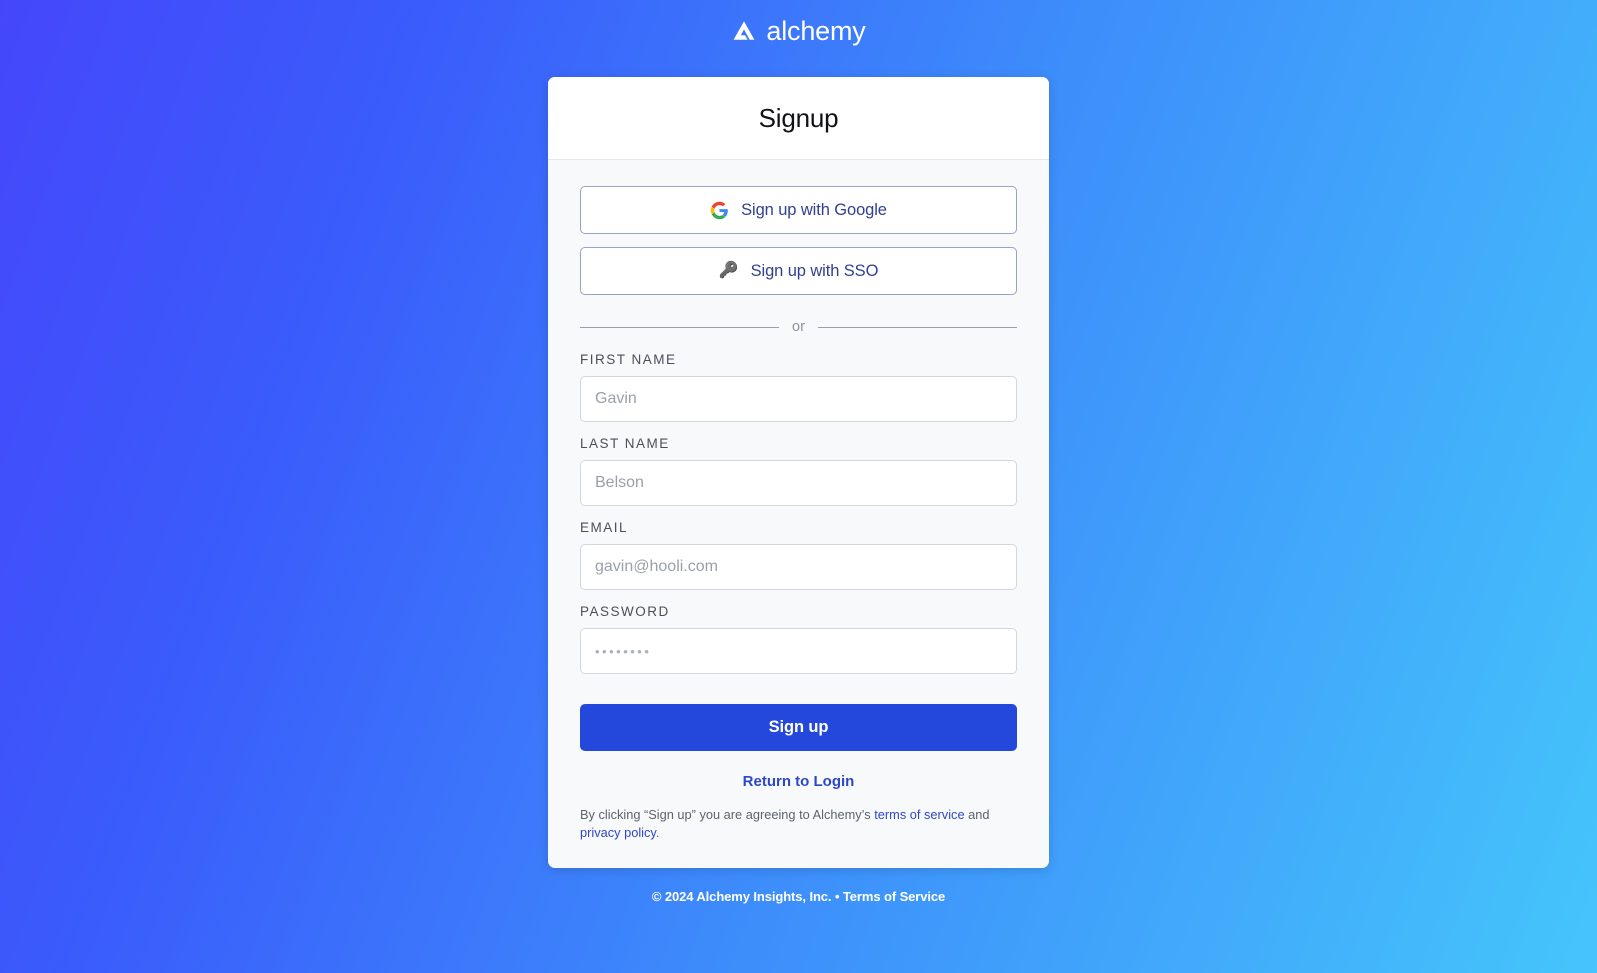 This screenshot has width=1597, height=973. What do you see at coordinates (894, 896) in the screenshot?
I see `footer-terms-of-service-link: Terms of Service` at bounding box center [894, 896].